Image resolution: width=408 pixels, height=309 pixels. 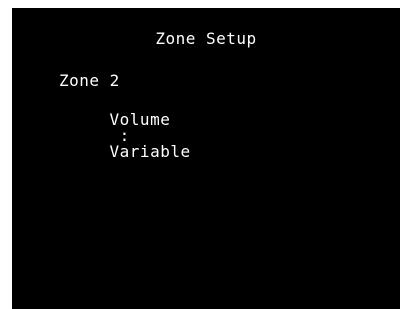 What do you see at coordinates (89, 80) in the screenshot?
I see `zone-label: Zone 2` at bounding box center [89, 80].